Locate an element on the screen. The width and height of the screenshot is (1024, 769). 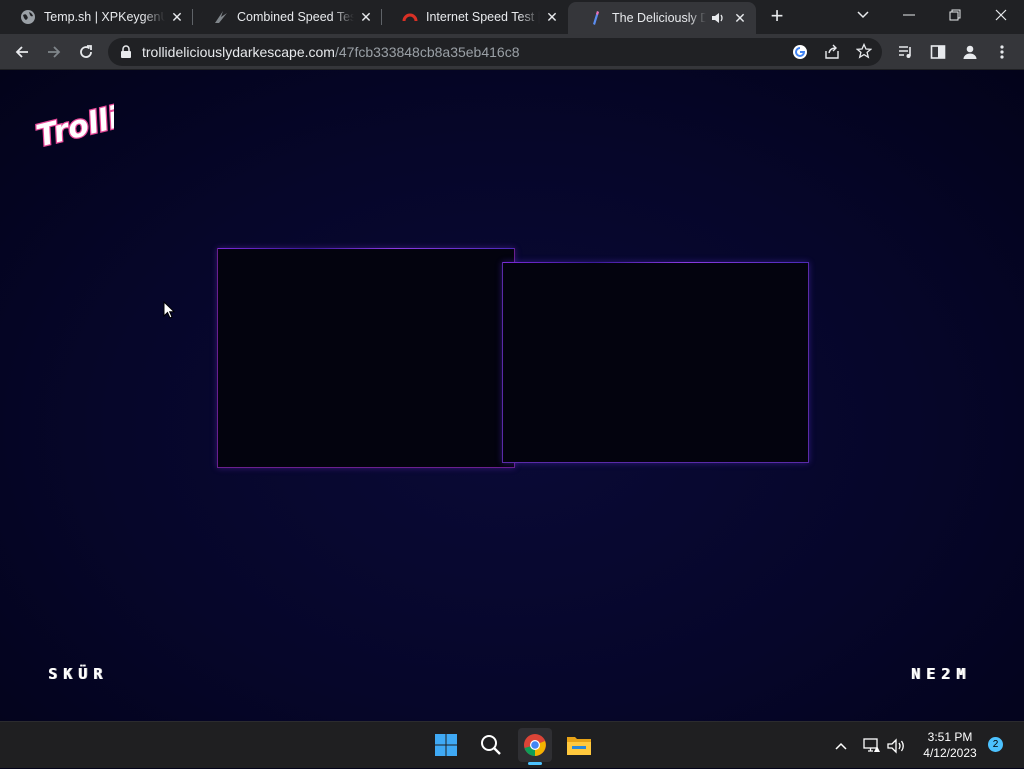
show-hidden-icons-icon is located at coordinates (841, 745).